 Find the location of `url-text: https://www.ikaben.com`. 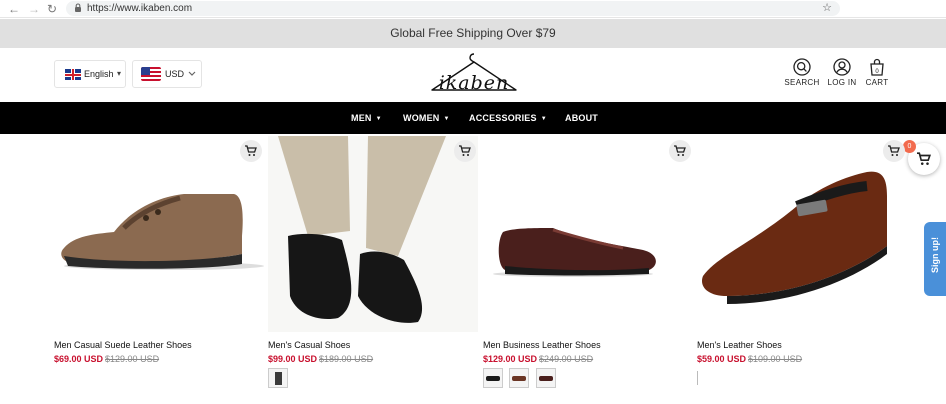

url-text: https://www.ikaben.com is located at coordinates (140, 8).